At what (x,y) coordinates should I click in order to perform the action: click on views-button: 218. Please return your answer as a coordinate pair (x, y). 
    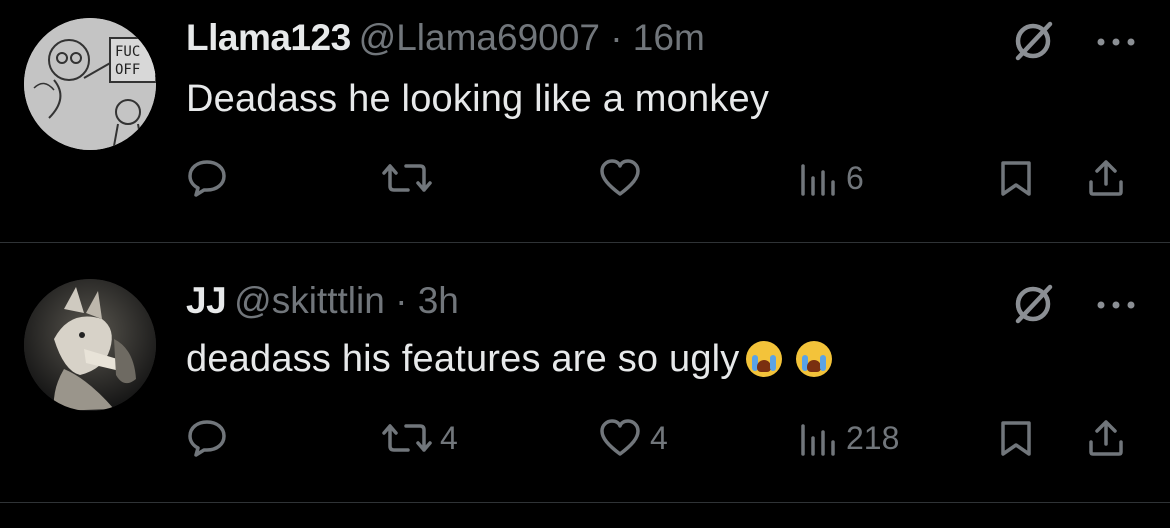
    Looking at the image, I should click on (848, 438).